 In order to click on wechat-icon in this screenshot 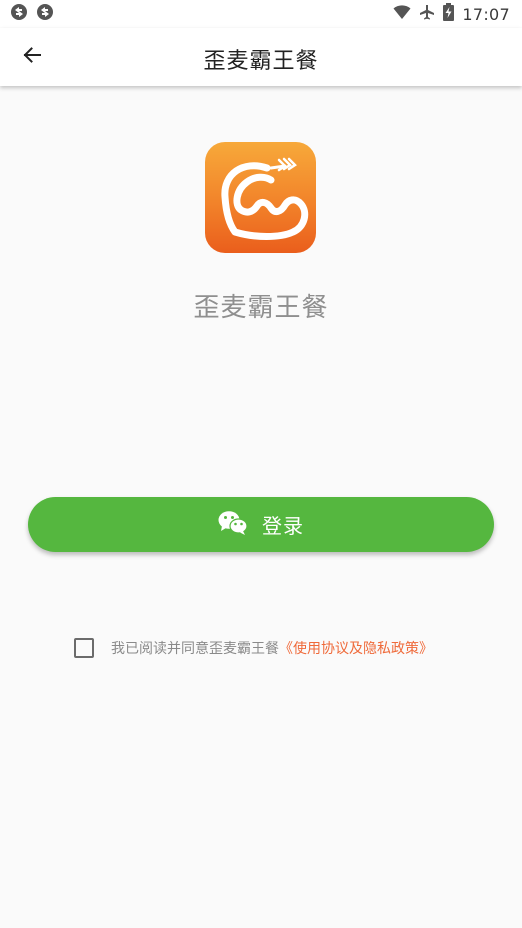, I will do `click(233, 525)`.